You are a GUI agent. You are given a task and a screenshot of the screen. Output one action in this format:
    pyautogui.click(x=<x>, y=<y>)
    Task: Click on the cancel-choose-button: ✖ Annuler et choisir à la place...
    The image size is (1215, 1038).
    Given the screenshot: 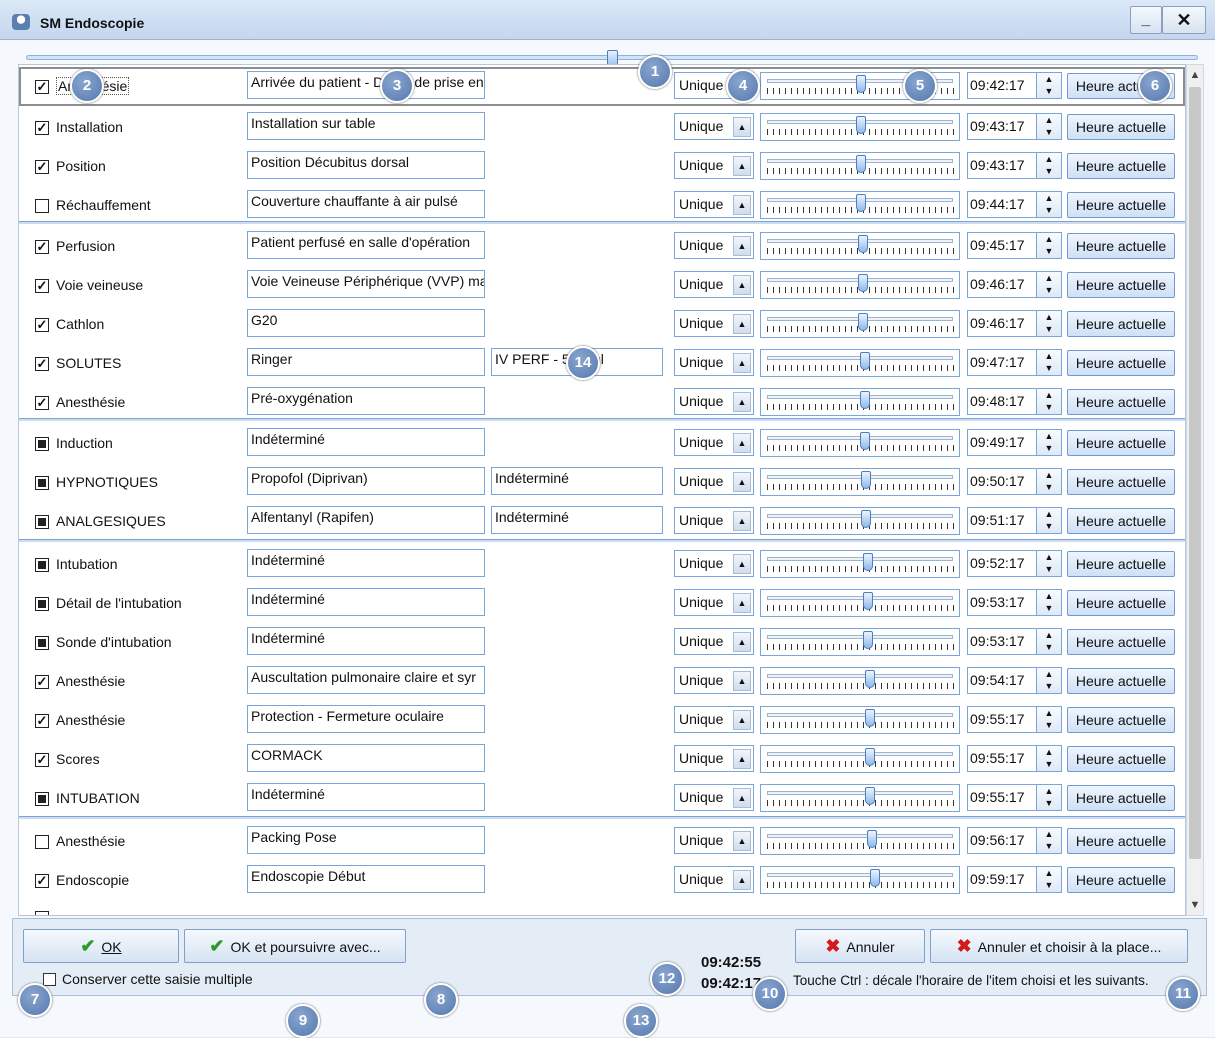 What is the action you would take?
    pyautogui.click(x=1059, y=946)
    